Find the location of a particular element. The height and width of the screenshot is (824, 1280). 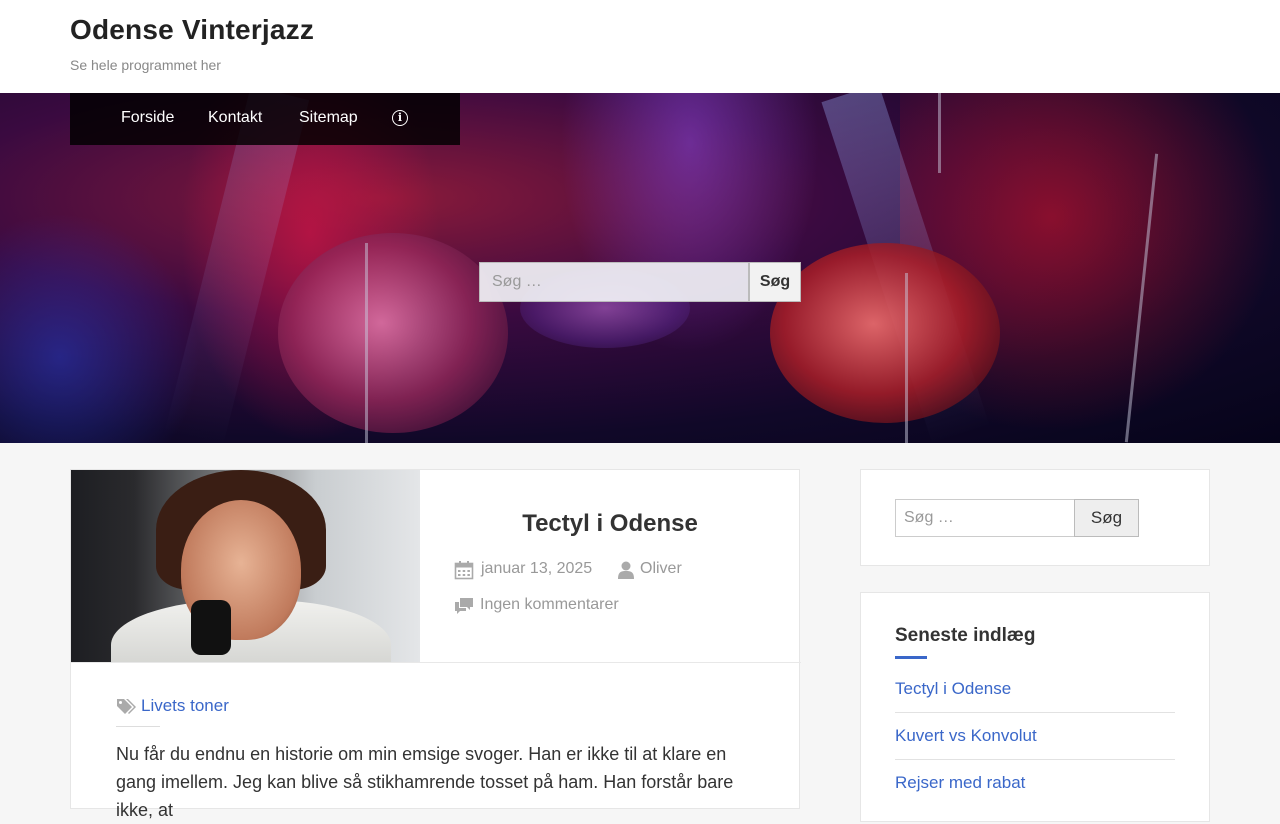

nav-item-forside: Forside is located at coordinates (147, 118).